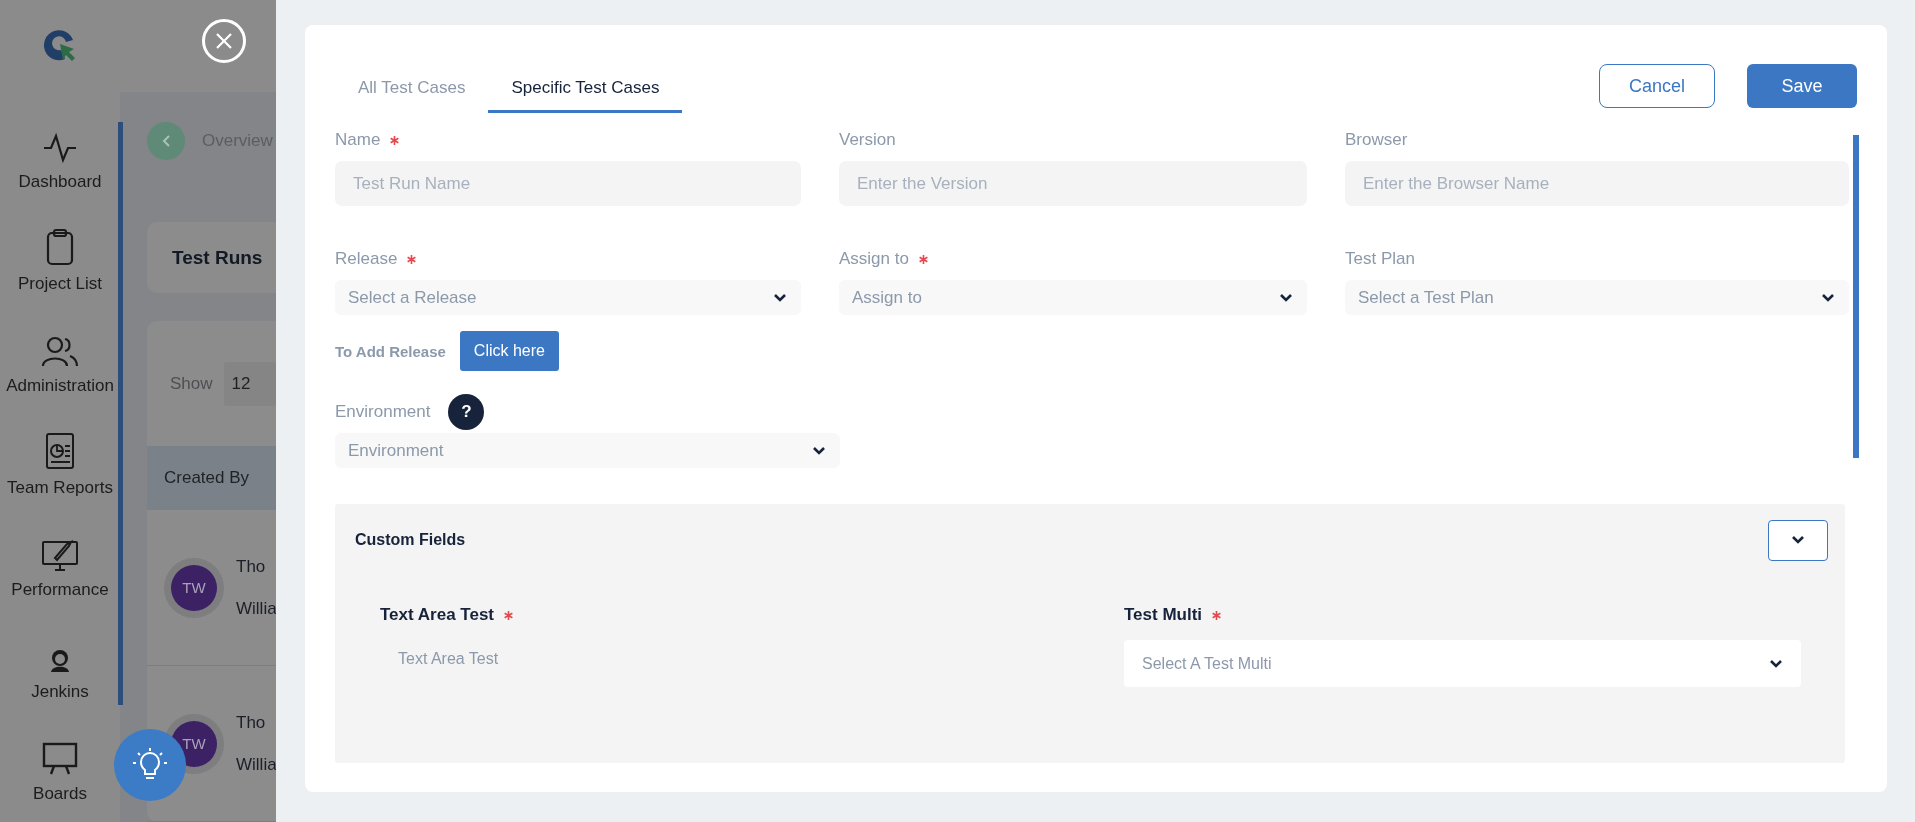 This screenshot has height=822, width=1915. What do you see at coordinates (60, 794) in the screenshot?
I see `sidebar-item: Boards` at bounding box center [60, 794].